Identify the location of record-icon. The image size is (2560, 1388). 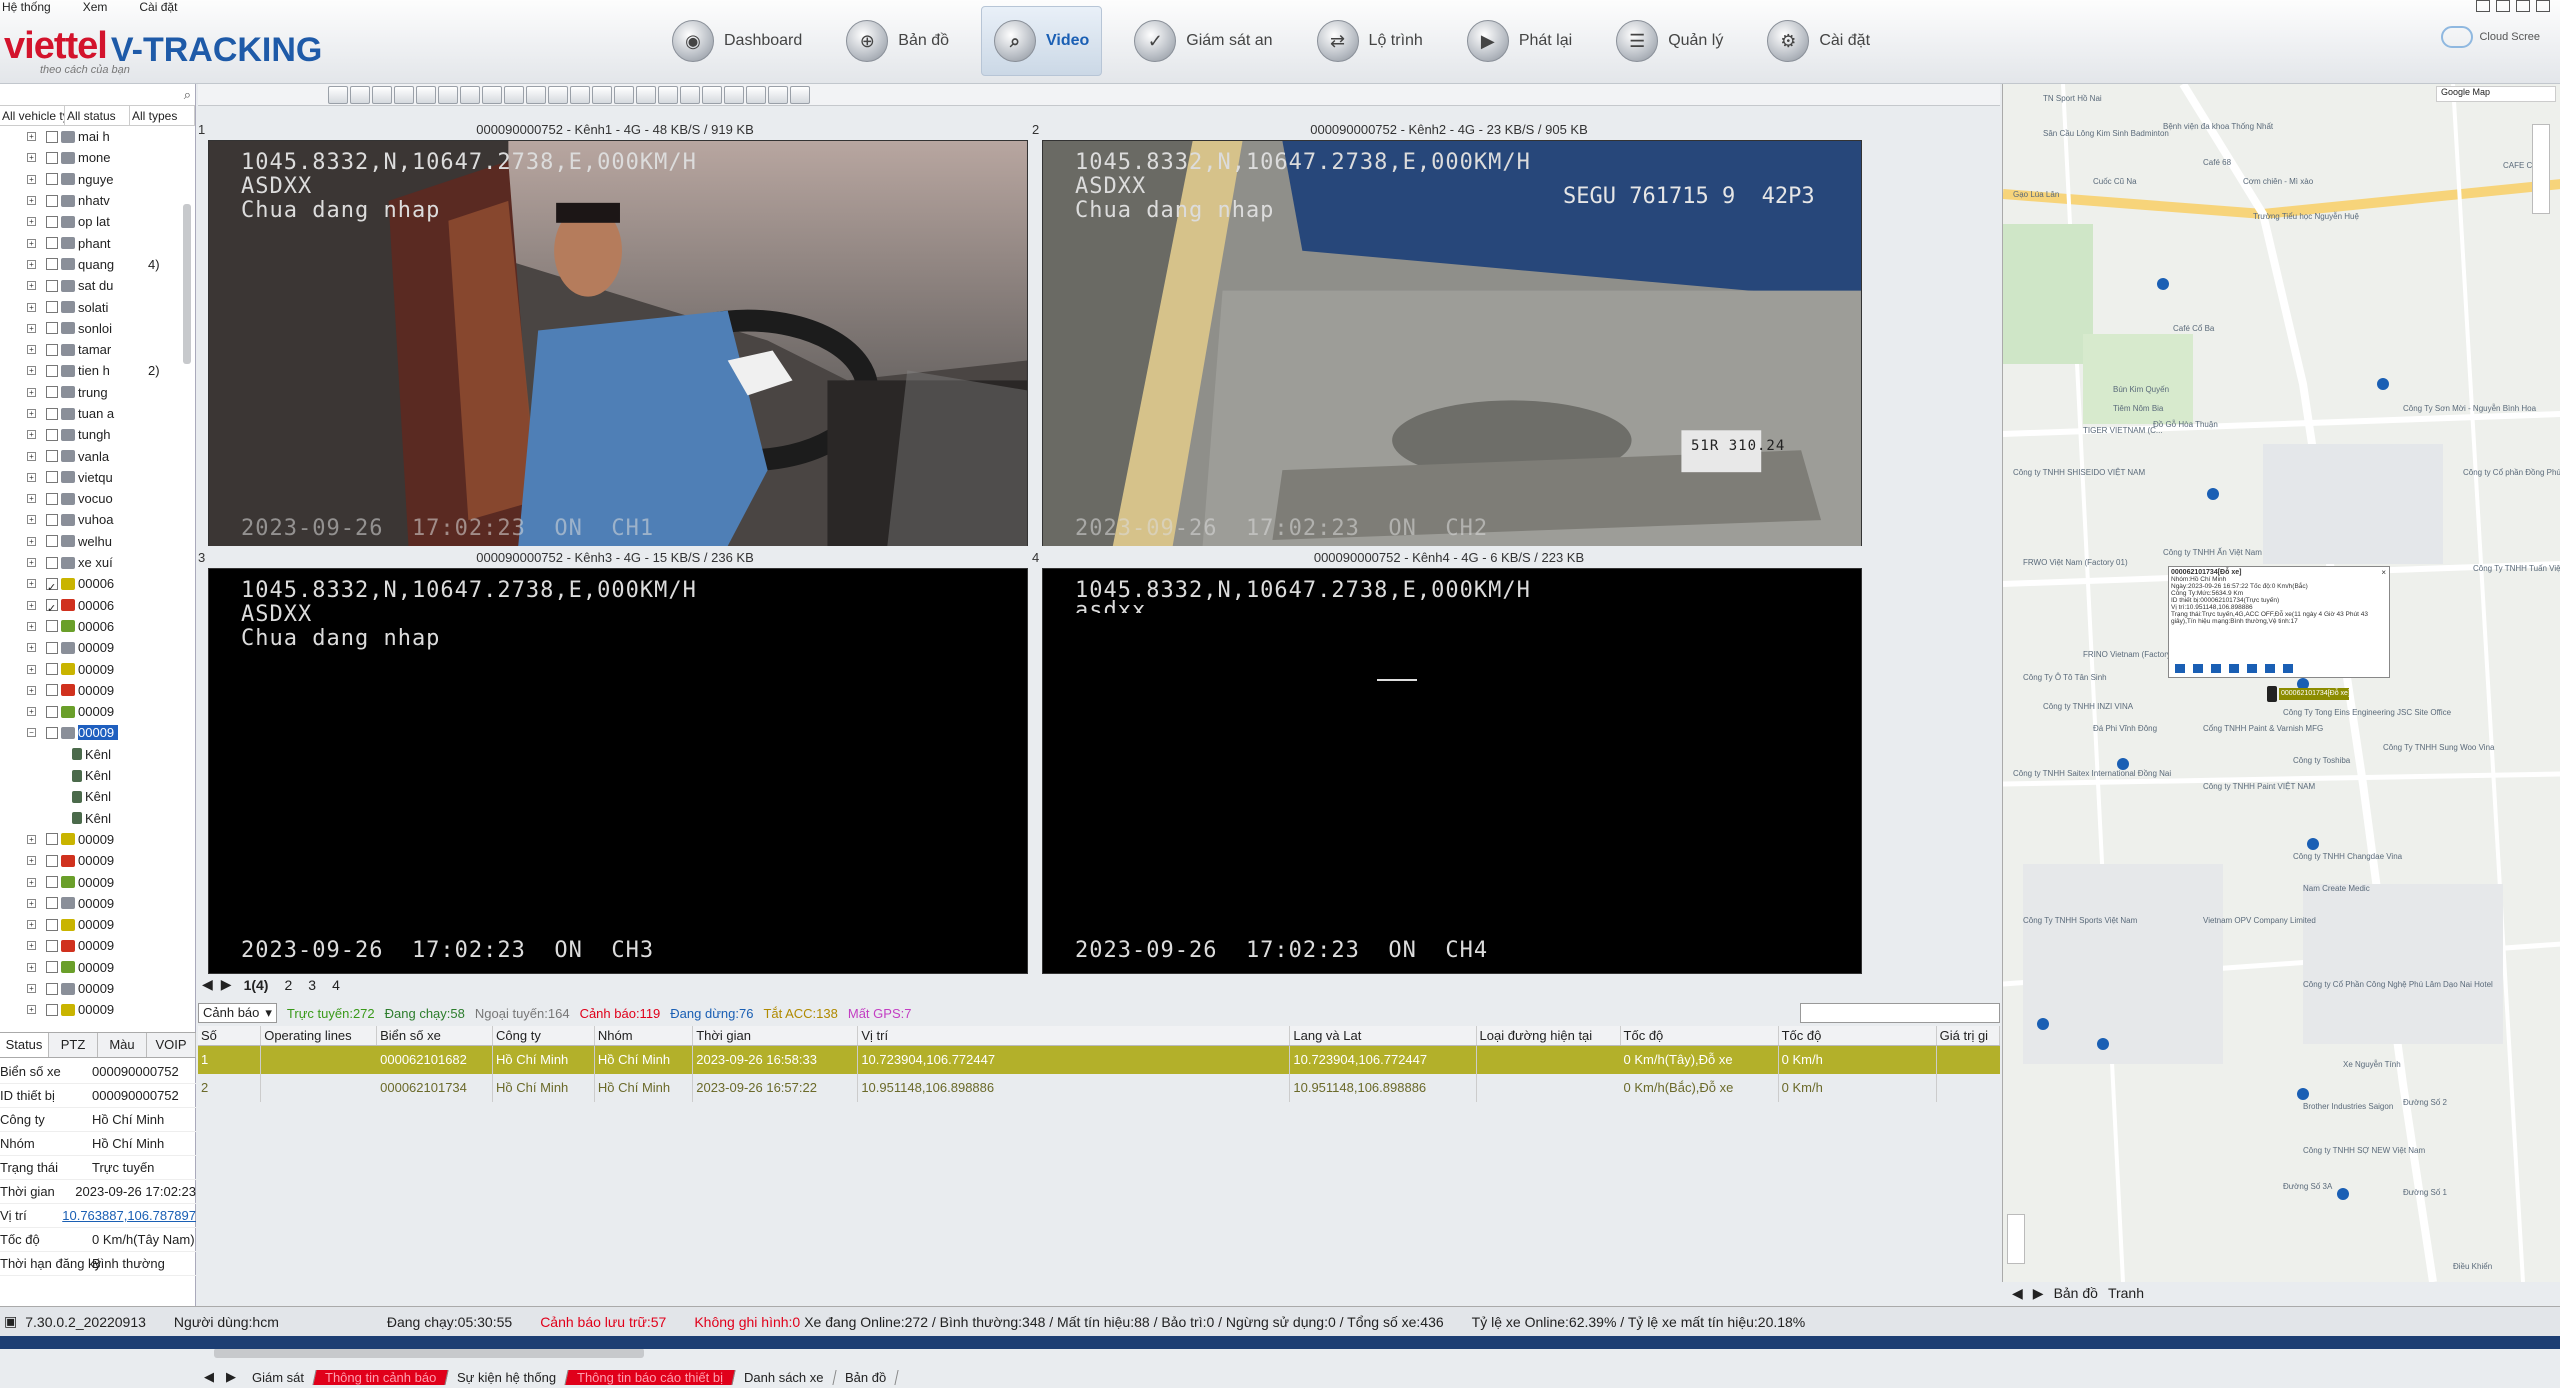
(580, 94).